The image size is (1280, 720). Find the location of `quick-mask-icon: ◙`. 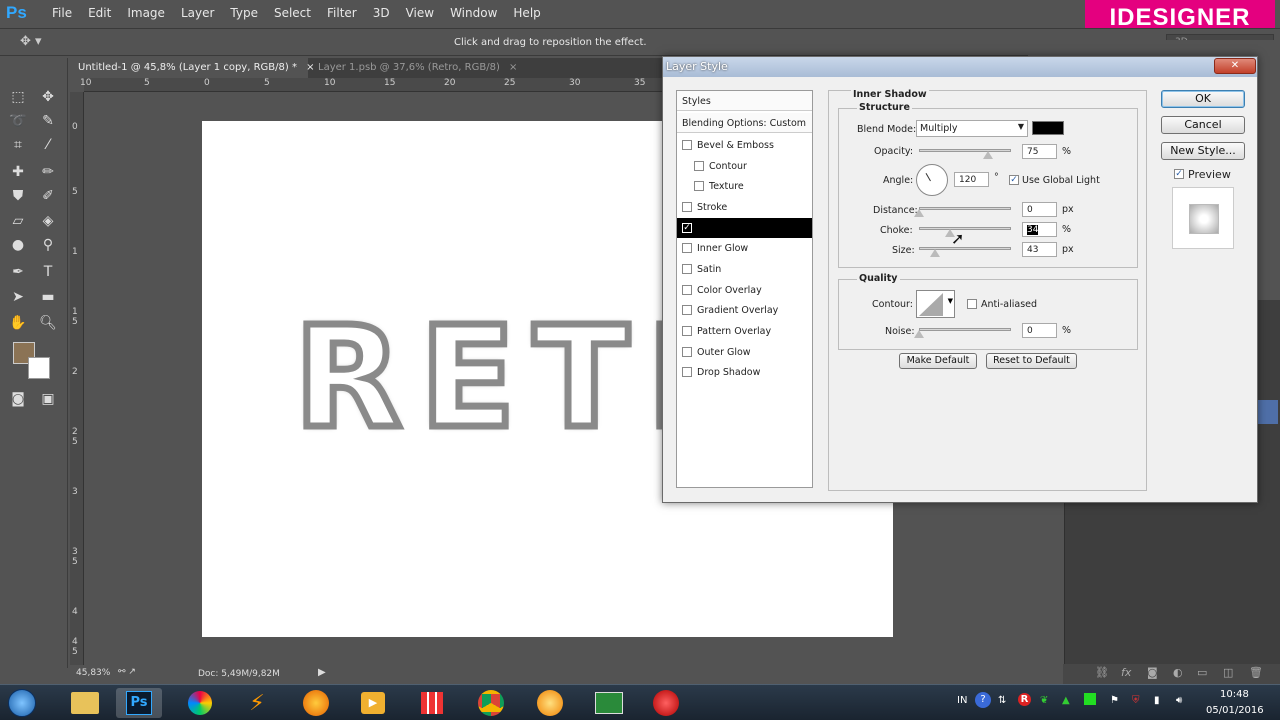

quick-mask-icon: ◙ is located at coordinates (18, 399).